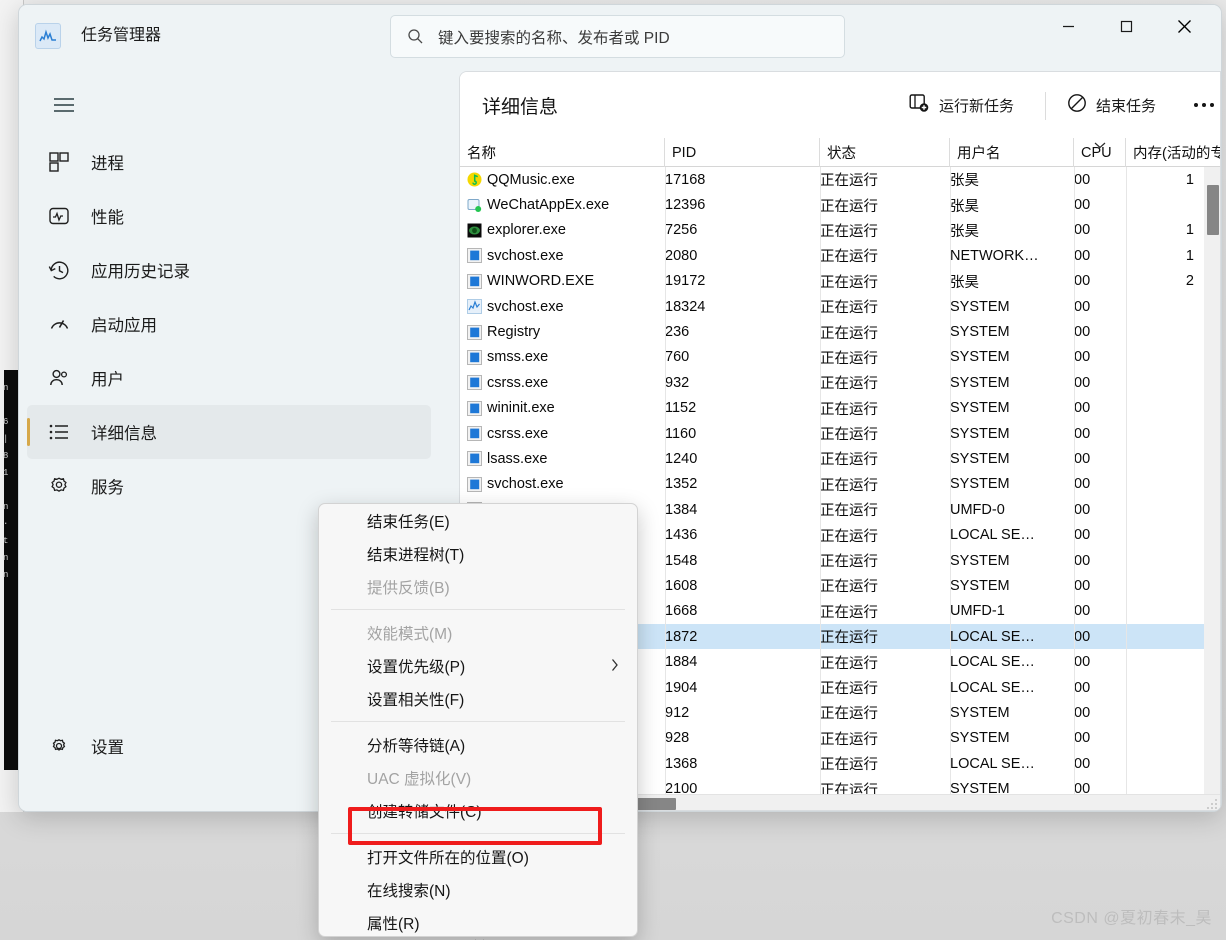 Image resolution: width=1226 pixels, height=940 pixels. I want to click on chevron-right-icon, so click(615, 667).